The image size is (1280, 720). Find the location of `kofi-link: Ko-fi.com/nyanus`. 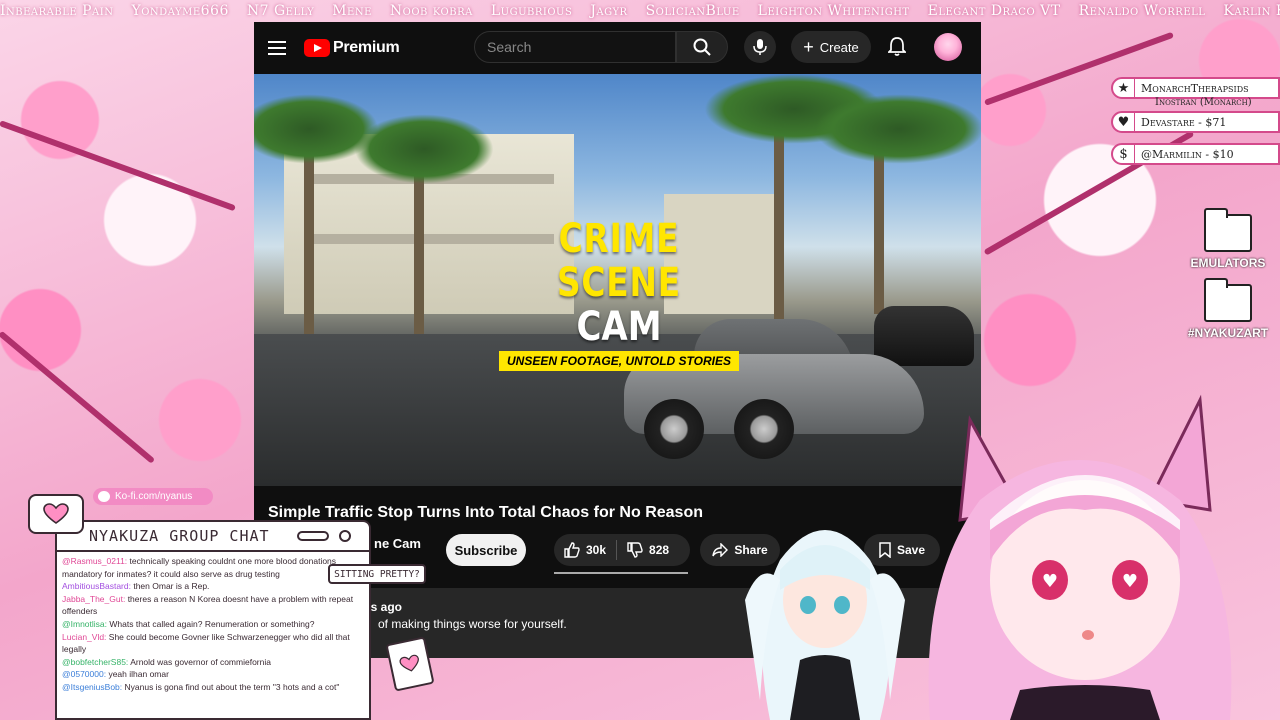

kofi-link: Ko-fi.com/nyanus is located at coordinates (153, 496).